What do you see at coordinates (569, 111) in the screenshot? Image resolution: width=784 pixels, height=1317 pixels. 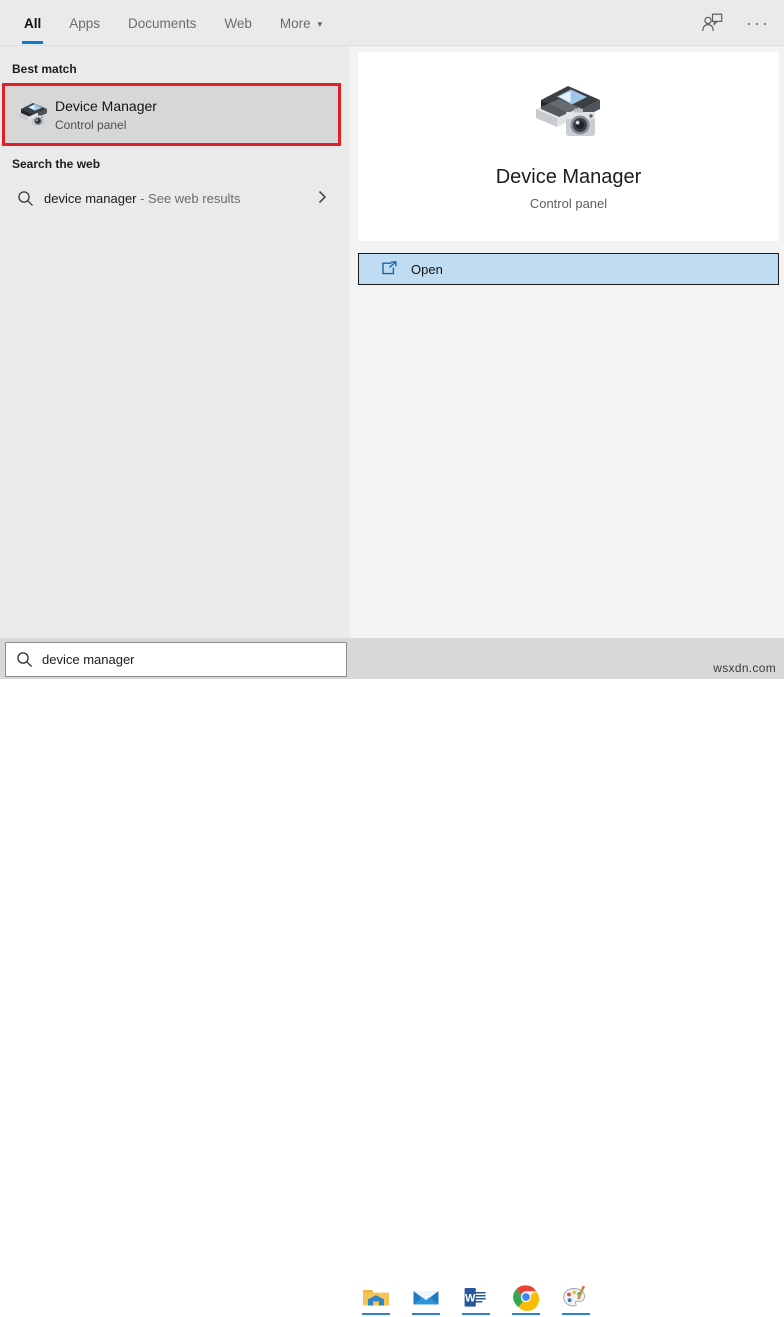 I see `device-manager-icon-large` at bounding box center [569, 111].